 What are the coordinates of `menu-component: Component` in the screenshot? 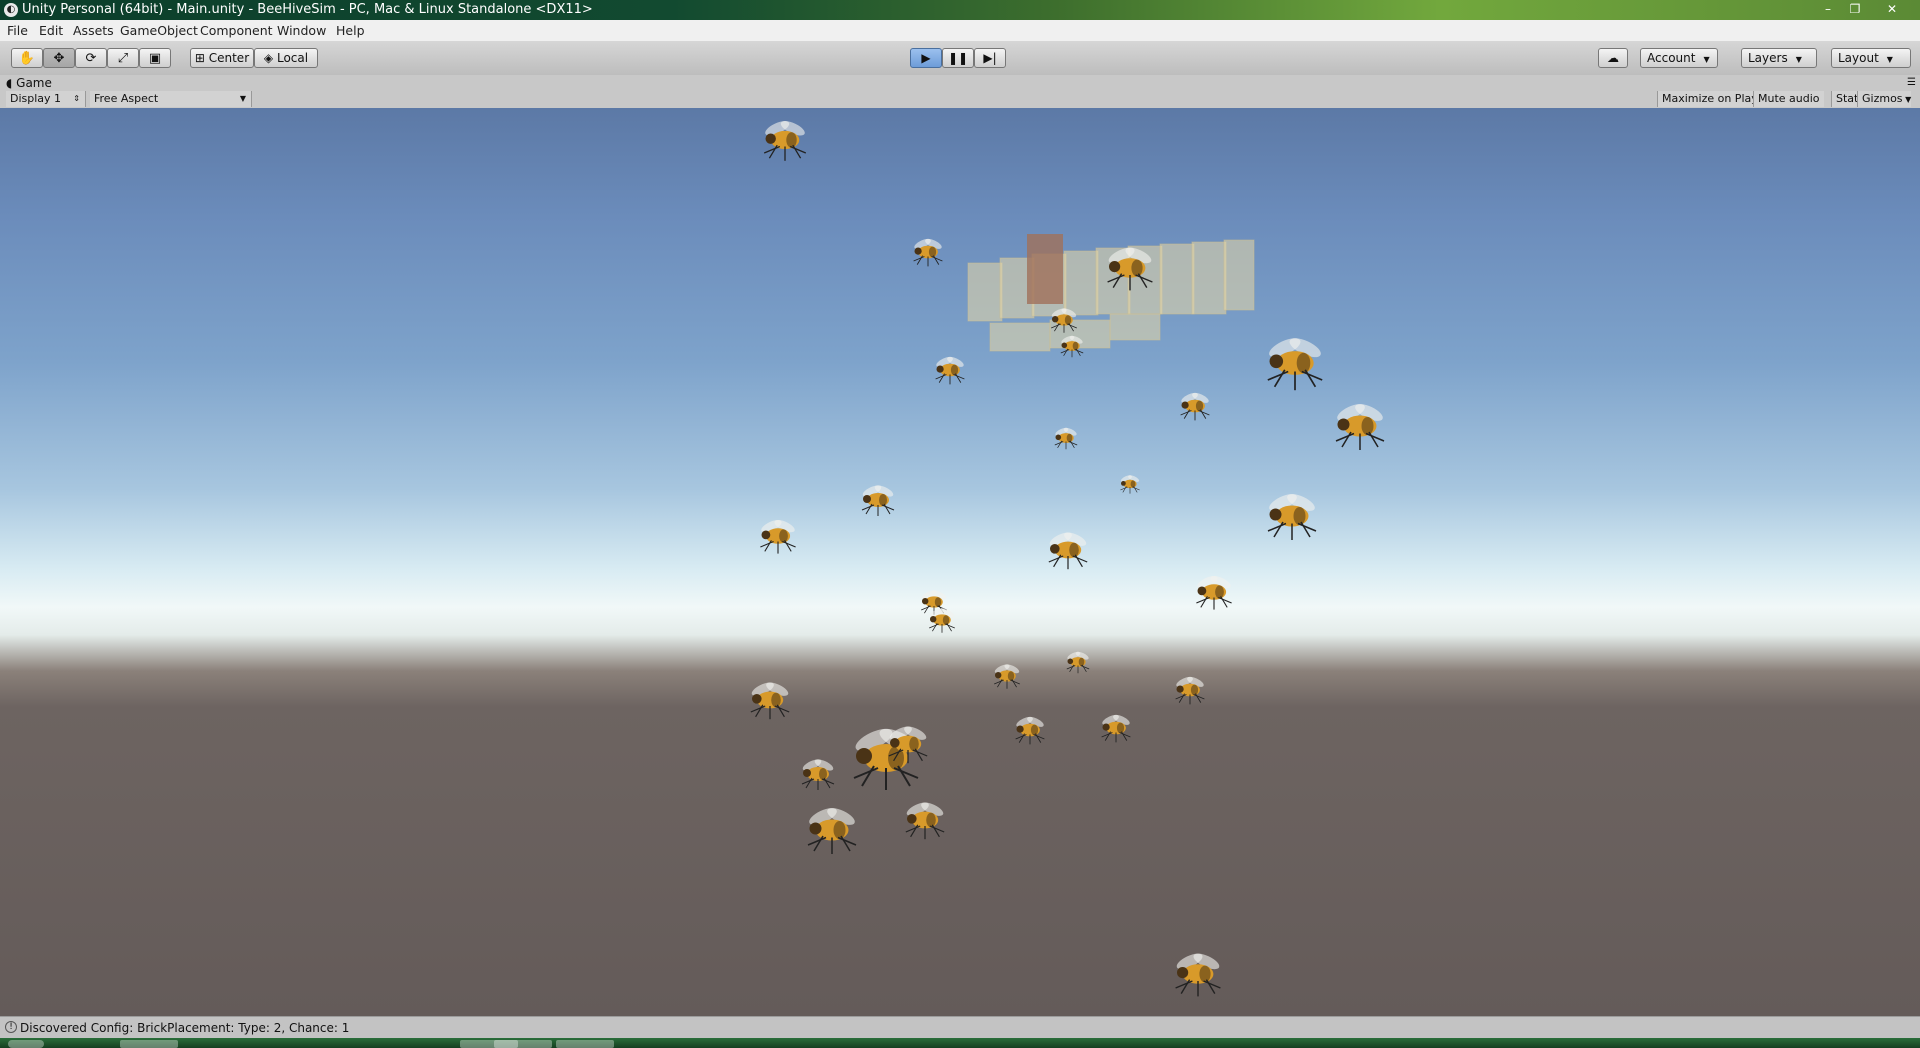 It's located at (236, 30).